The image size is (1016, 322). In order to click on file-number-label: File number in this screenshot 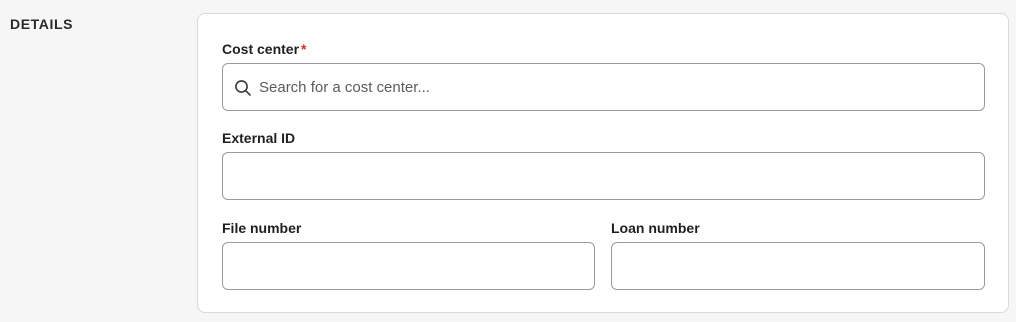, I will do `click(262, 228)`.